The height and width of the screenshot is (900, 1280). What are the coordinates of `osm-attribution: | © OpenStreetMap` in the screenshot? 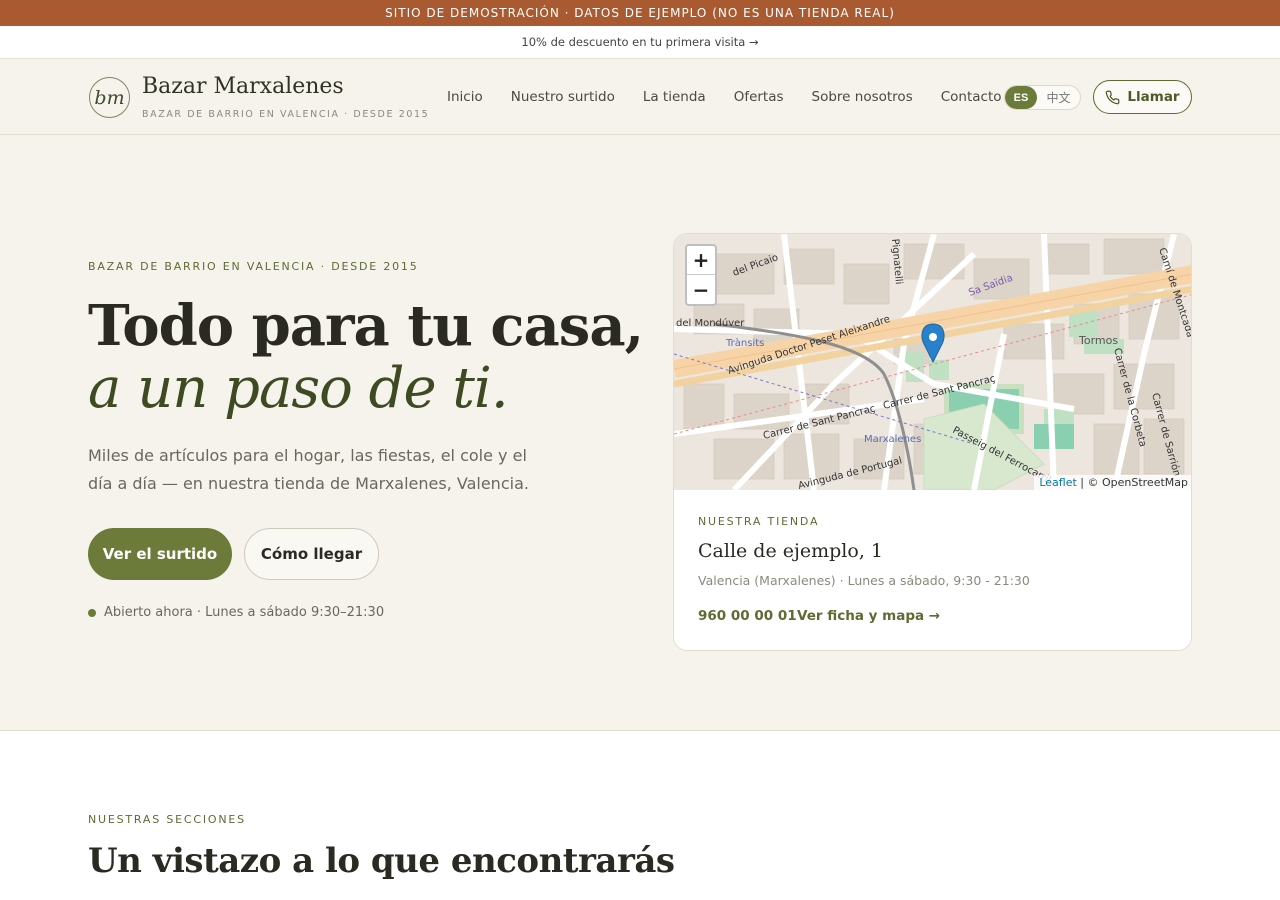 It's located at (1132, 482).